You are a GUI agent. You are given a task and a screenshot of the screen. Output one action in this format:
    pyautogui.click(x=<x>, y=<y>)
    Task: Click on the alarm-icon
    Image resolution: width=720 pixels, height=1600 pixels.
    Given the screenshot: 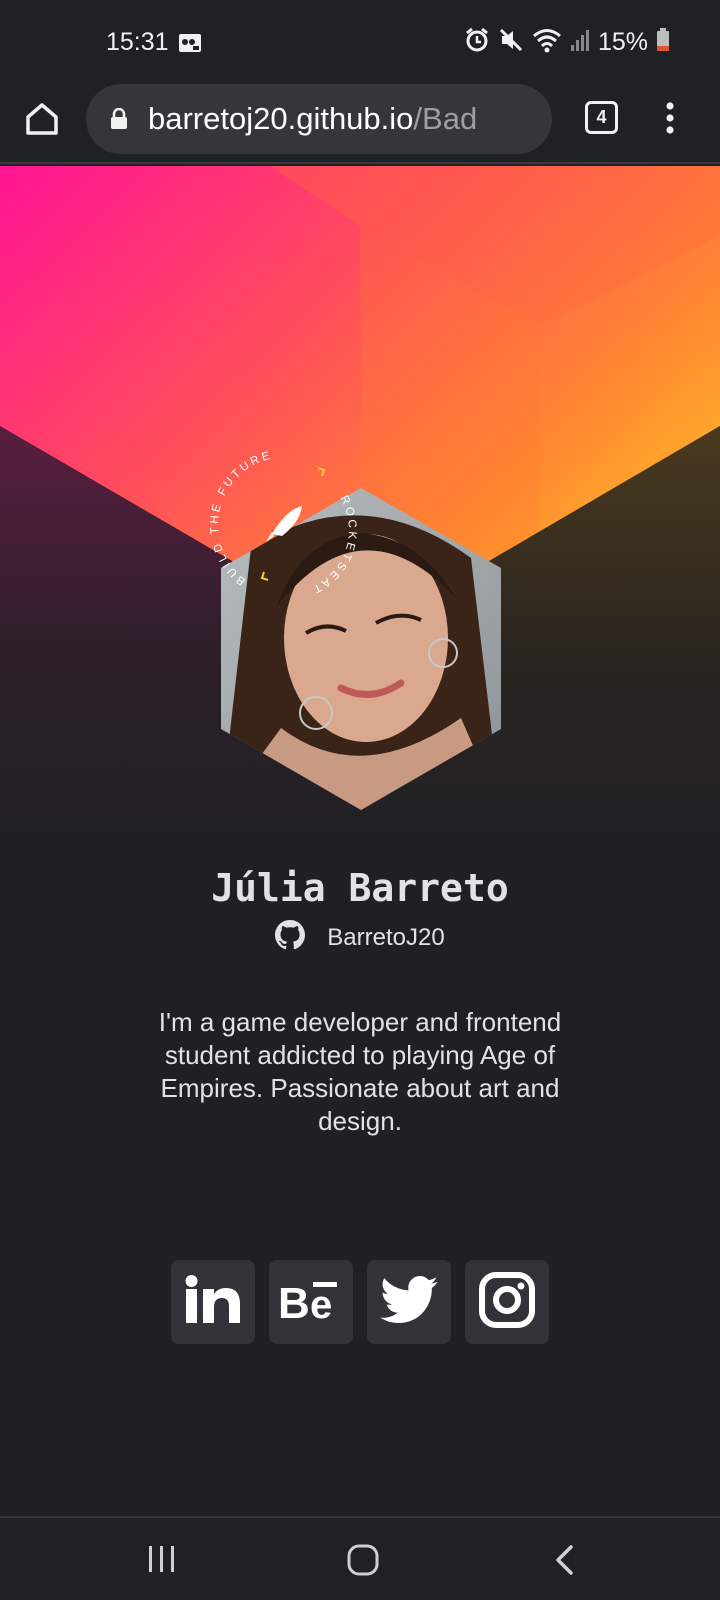 What is the action you would take?
    pyautogui.click(x=477, y=42)
    